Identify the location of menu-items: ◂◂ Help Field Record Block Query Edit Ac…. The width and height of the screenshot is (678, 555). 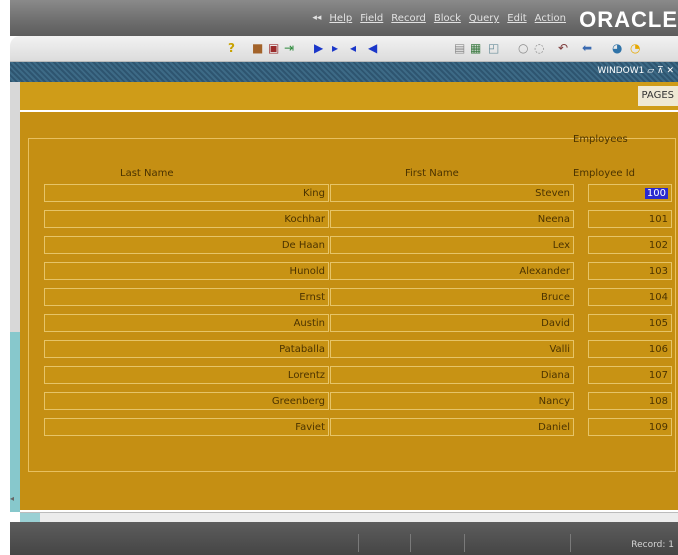
(439, 18).